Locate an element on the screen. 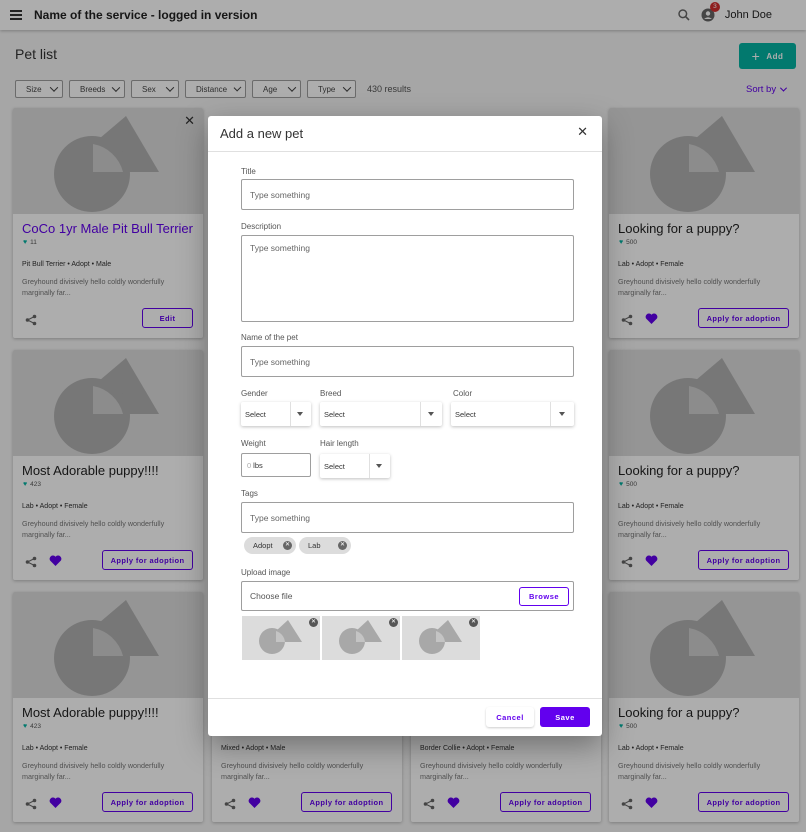  weight-placeholder: 0 is located at coordinates (249, 465).